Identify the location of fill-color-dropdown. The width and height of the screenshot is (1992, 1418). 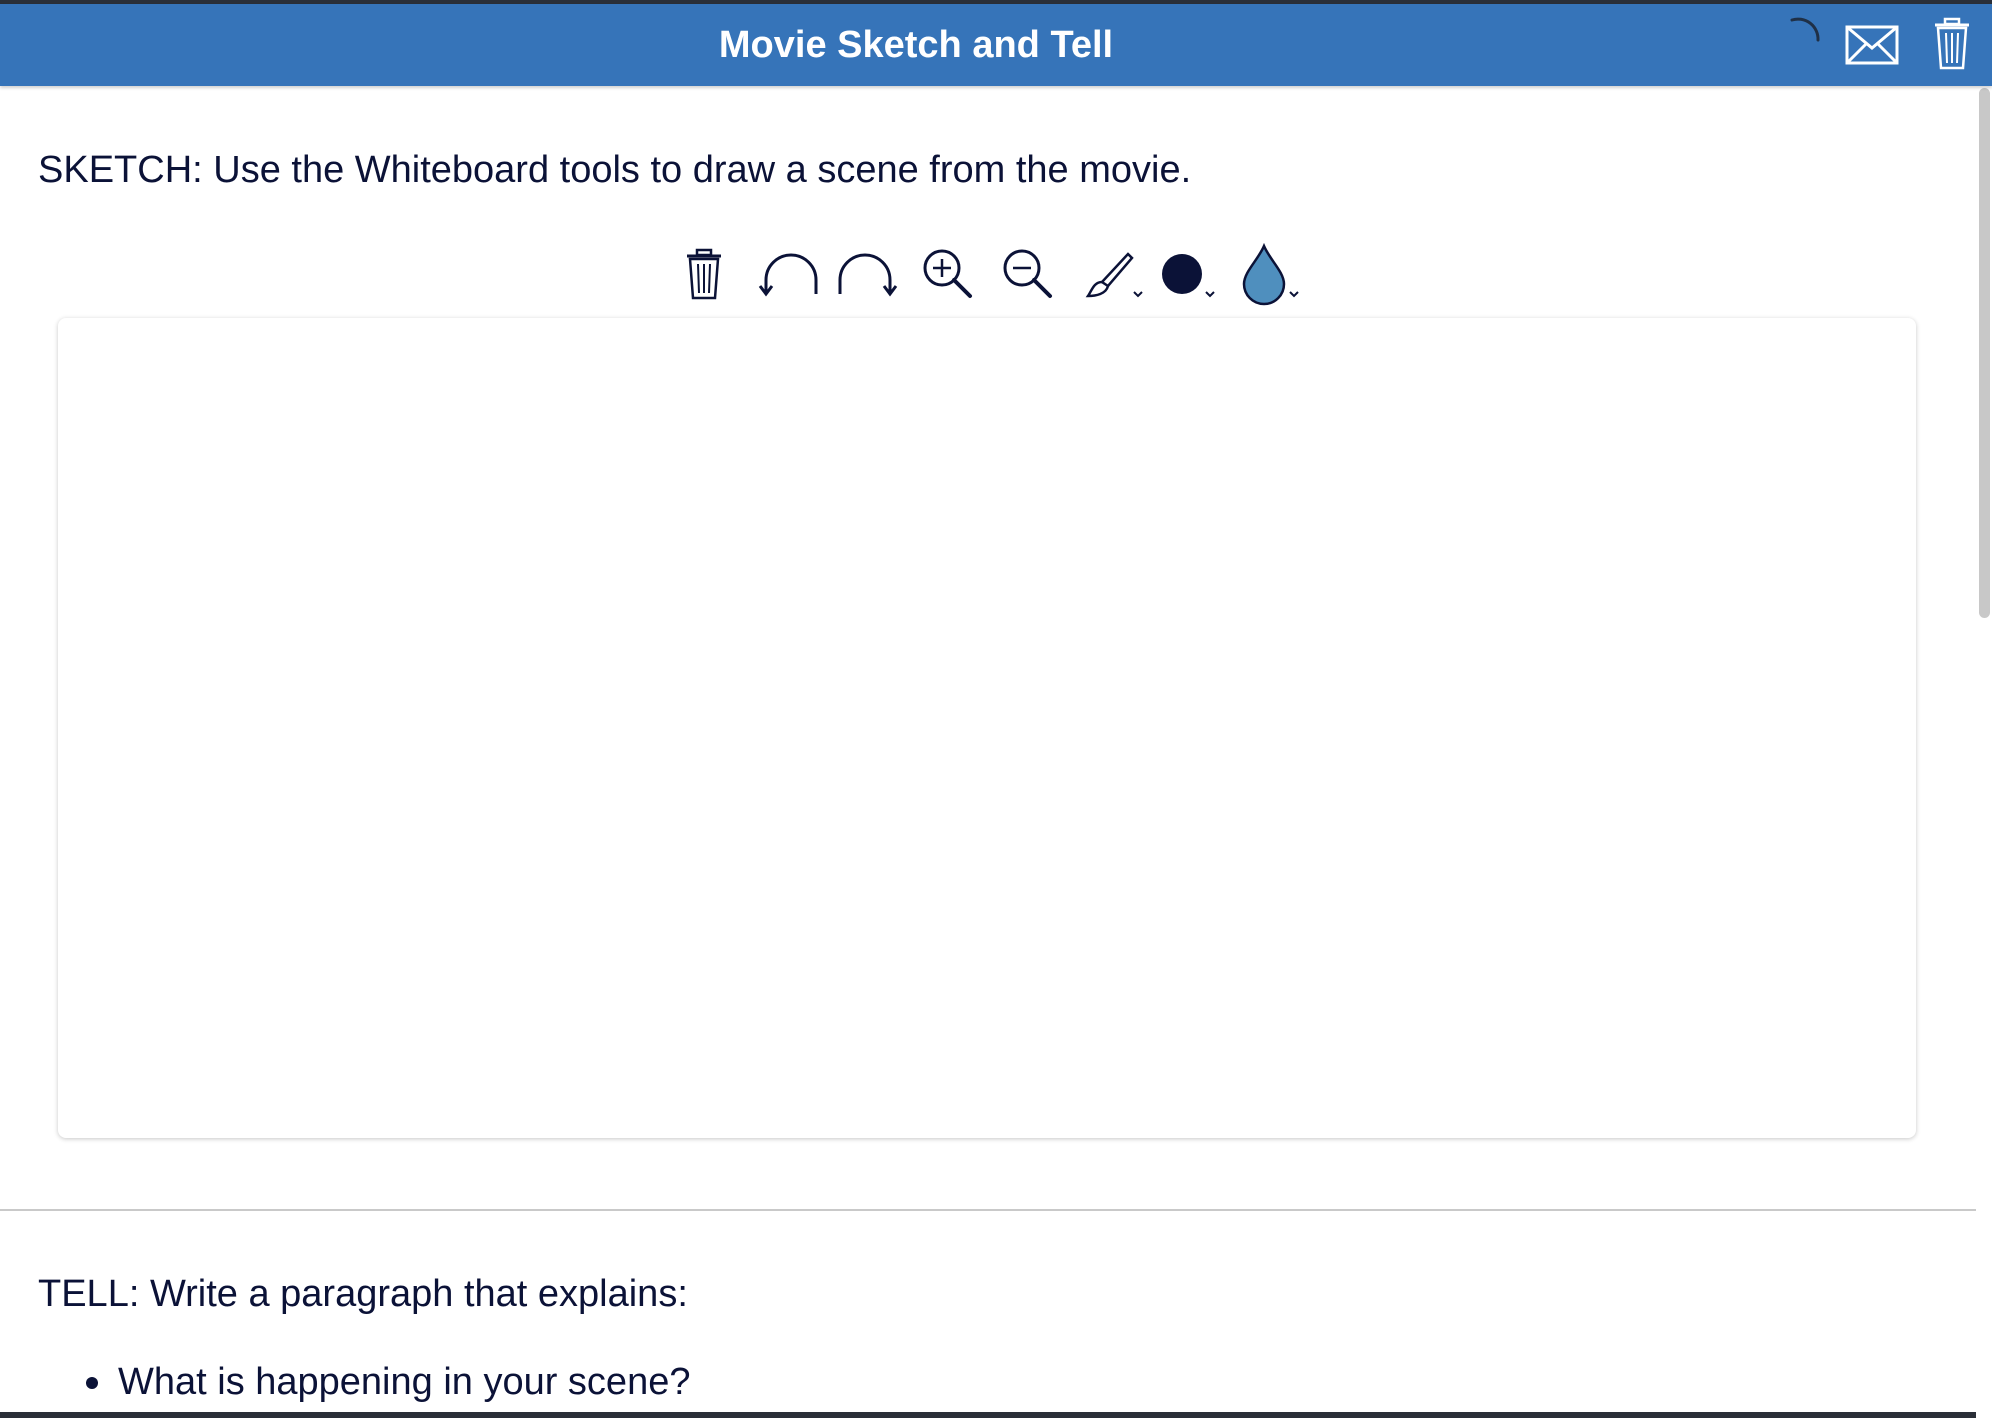
(1273, 272).